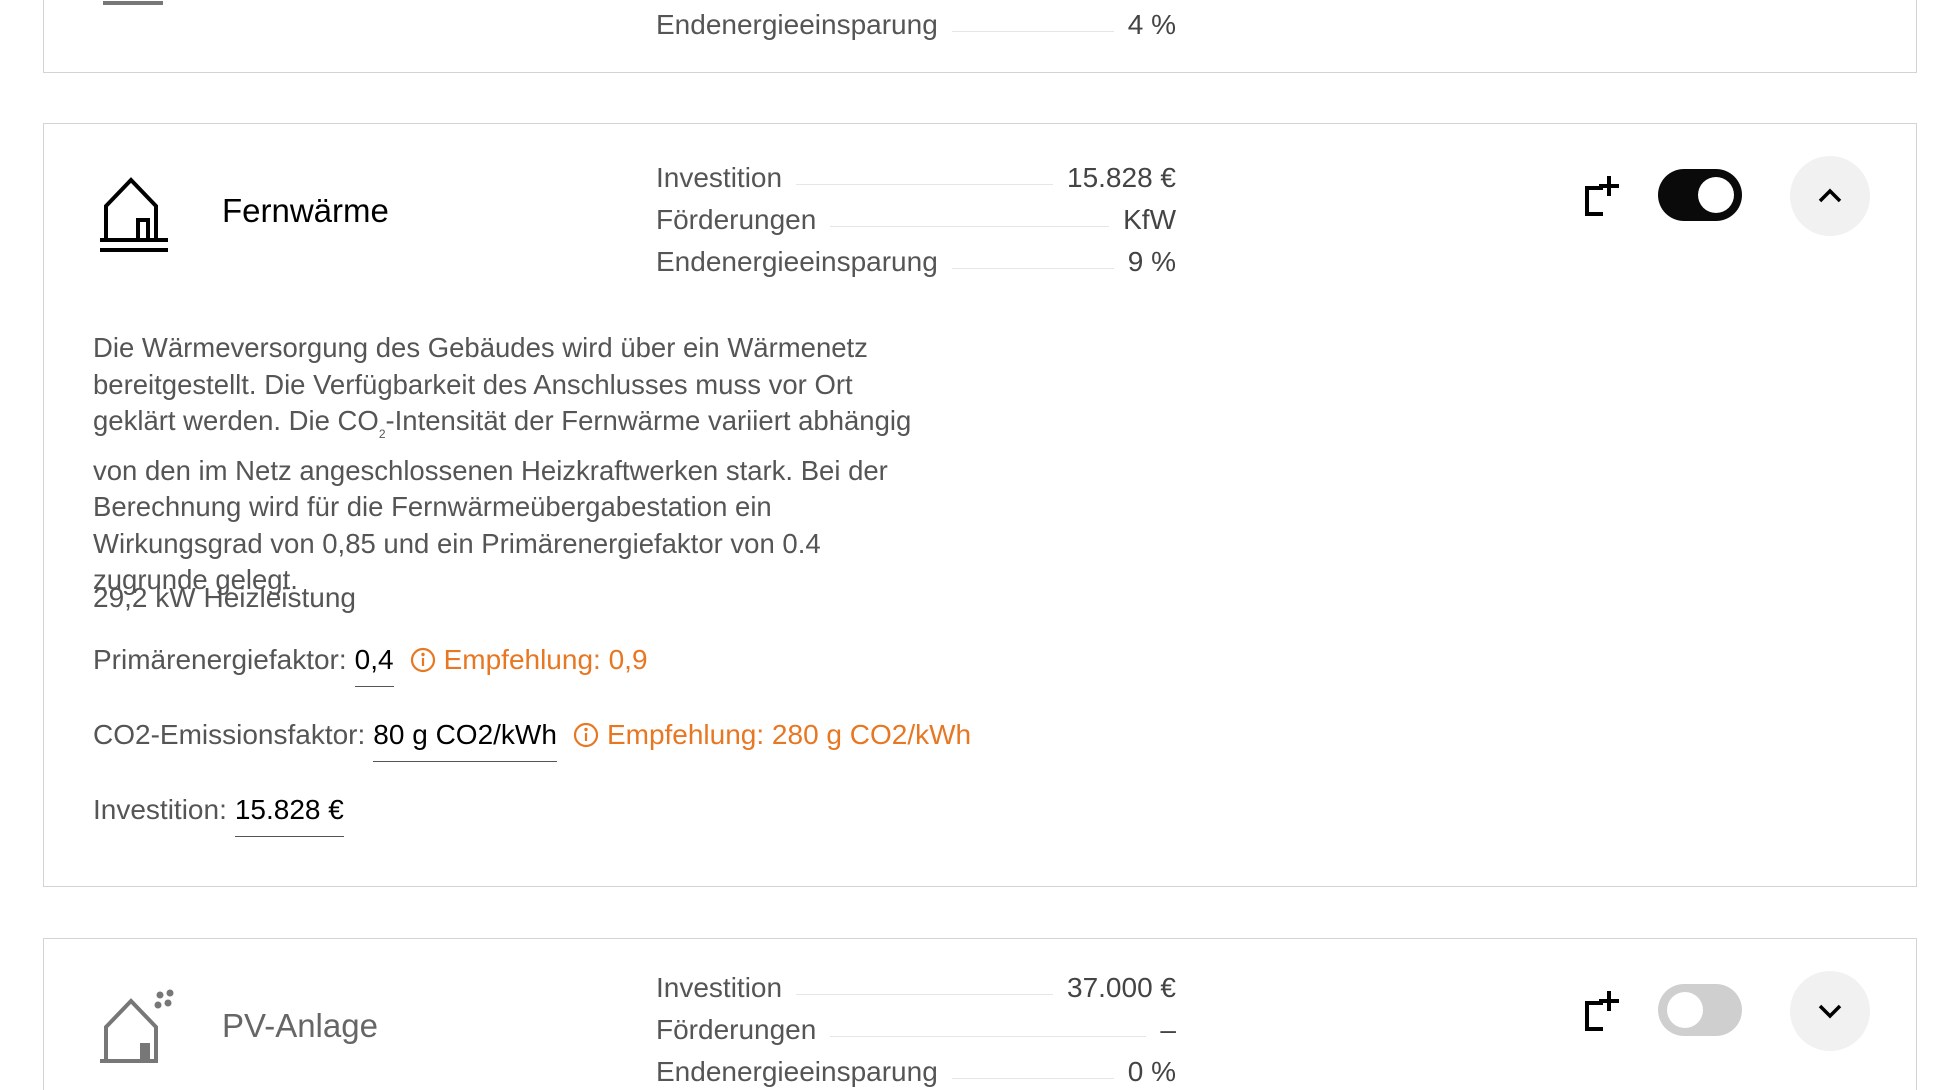  What do you see at coordinates (1168, 1029) in the screenshot?
I see `metric-value: –` at bounding box center [1168, 1029].